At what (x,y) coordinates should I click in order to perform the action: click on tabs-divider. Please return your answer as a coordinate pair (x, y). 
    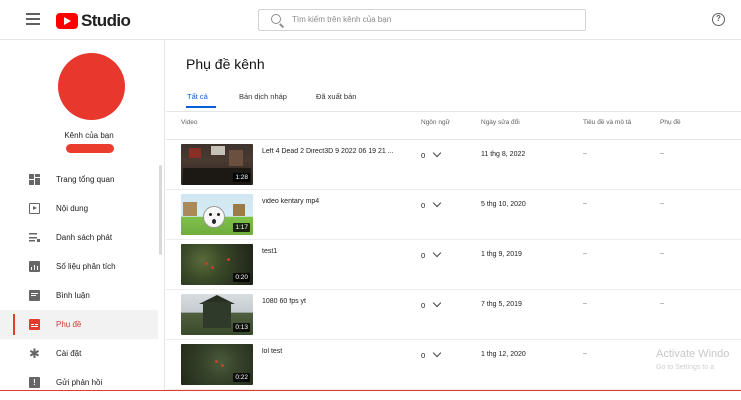
    Looking at the image, I should click on (453, 111).